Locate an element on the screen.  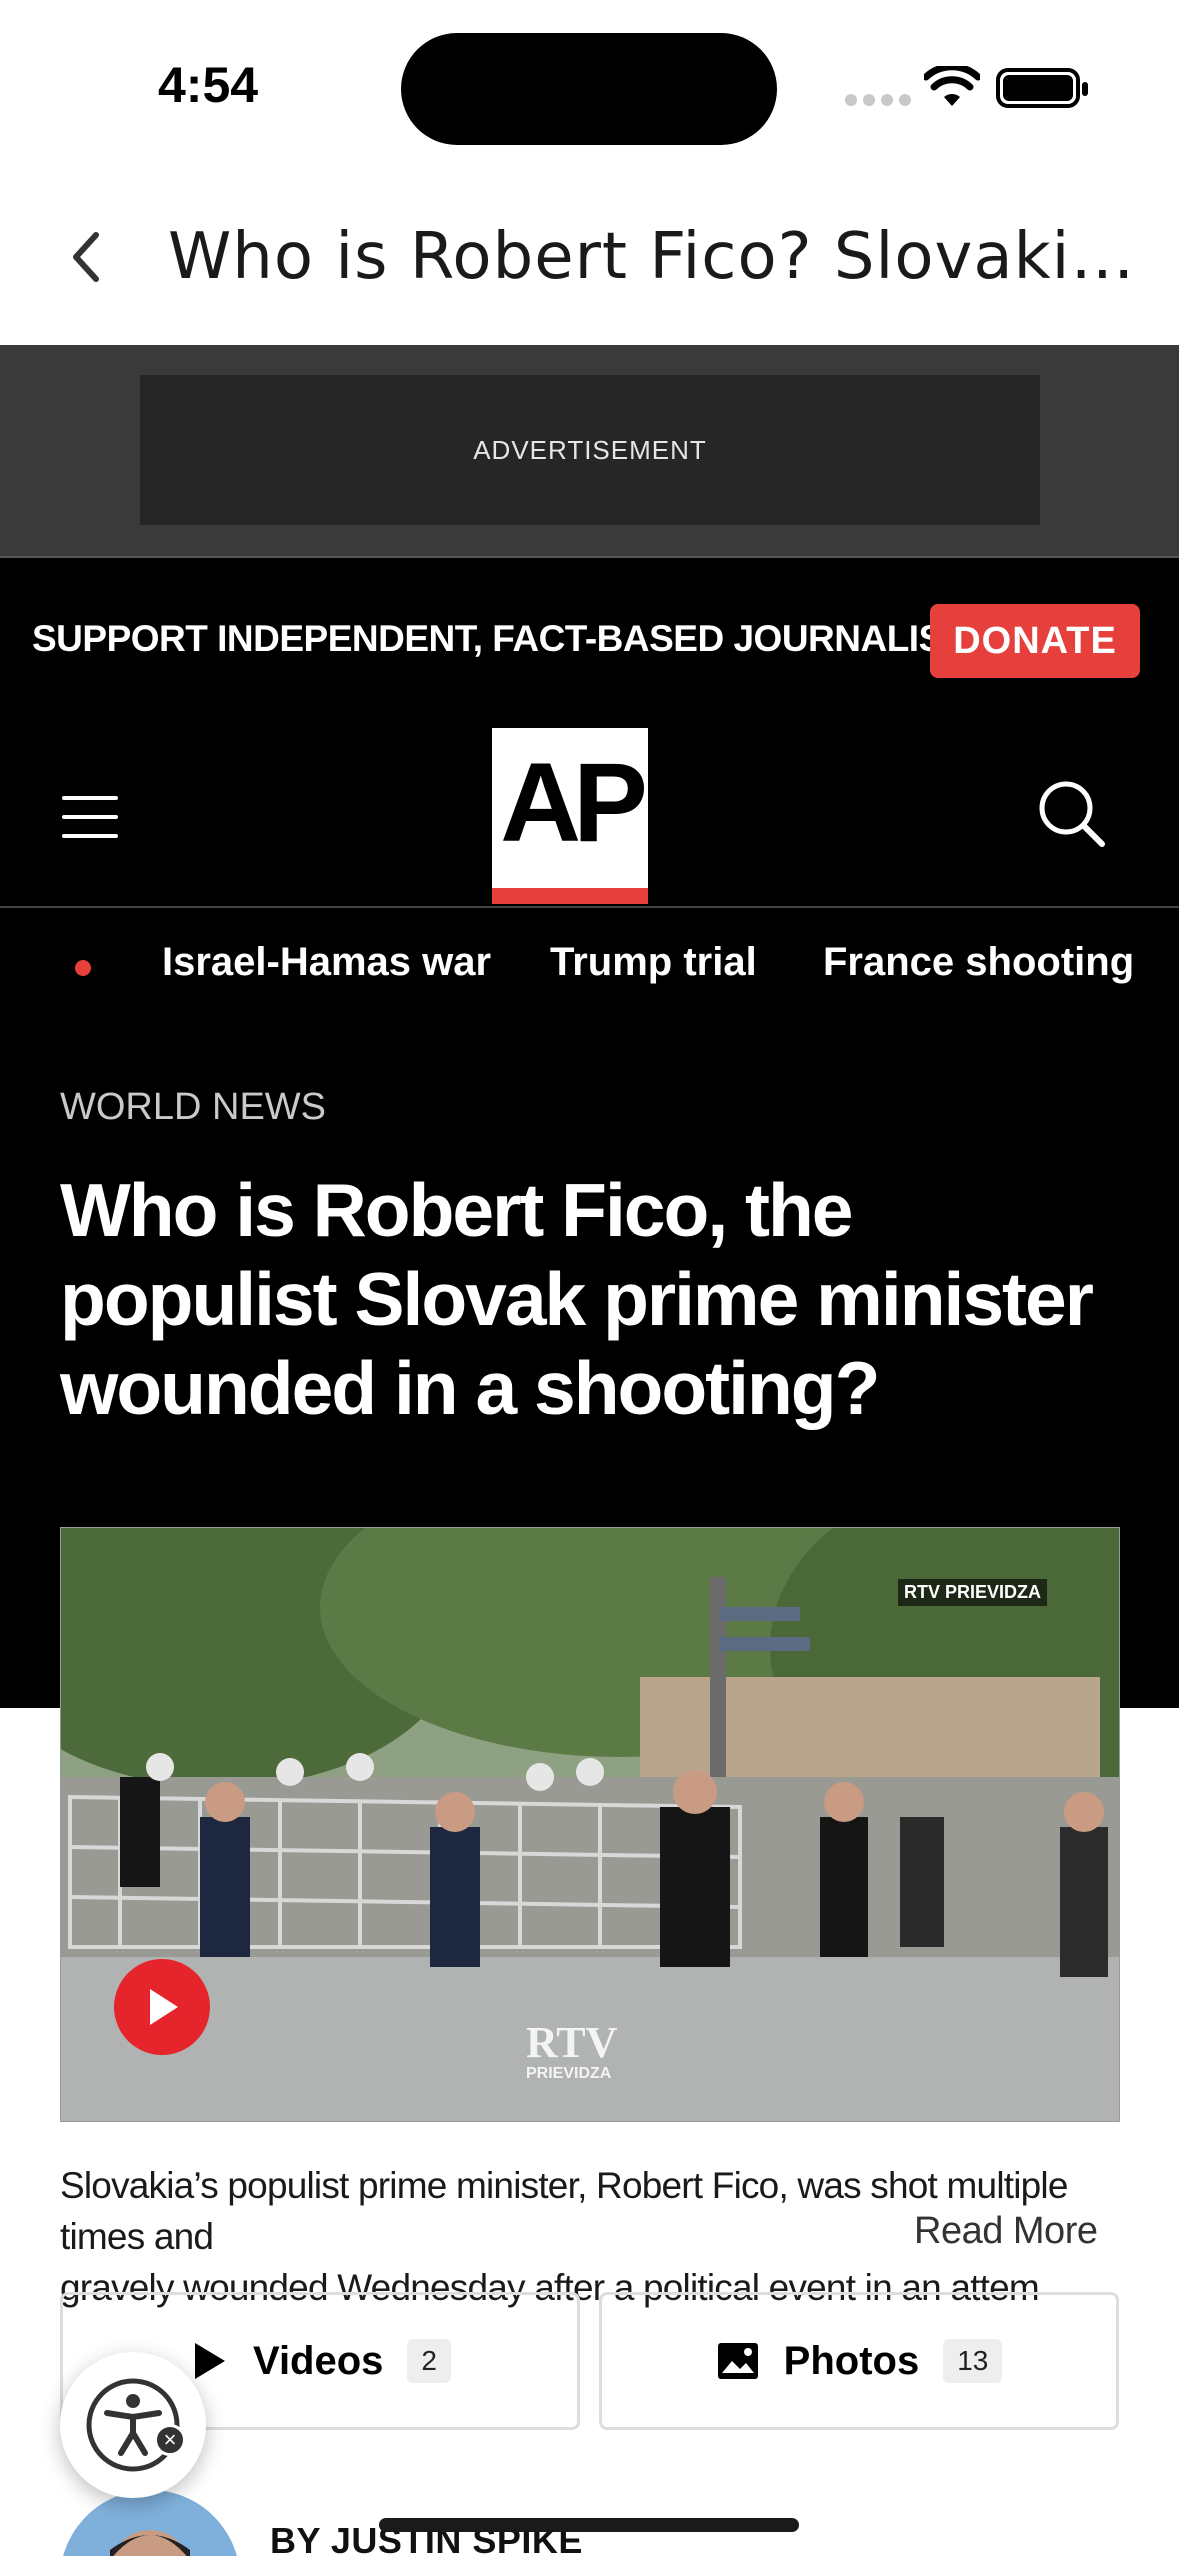
advertisement-slot: ADVERTISEMENT is located at coordinates (590, 450).